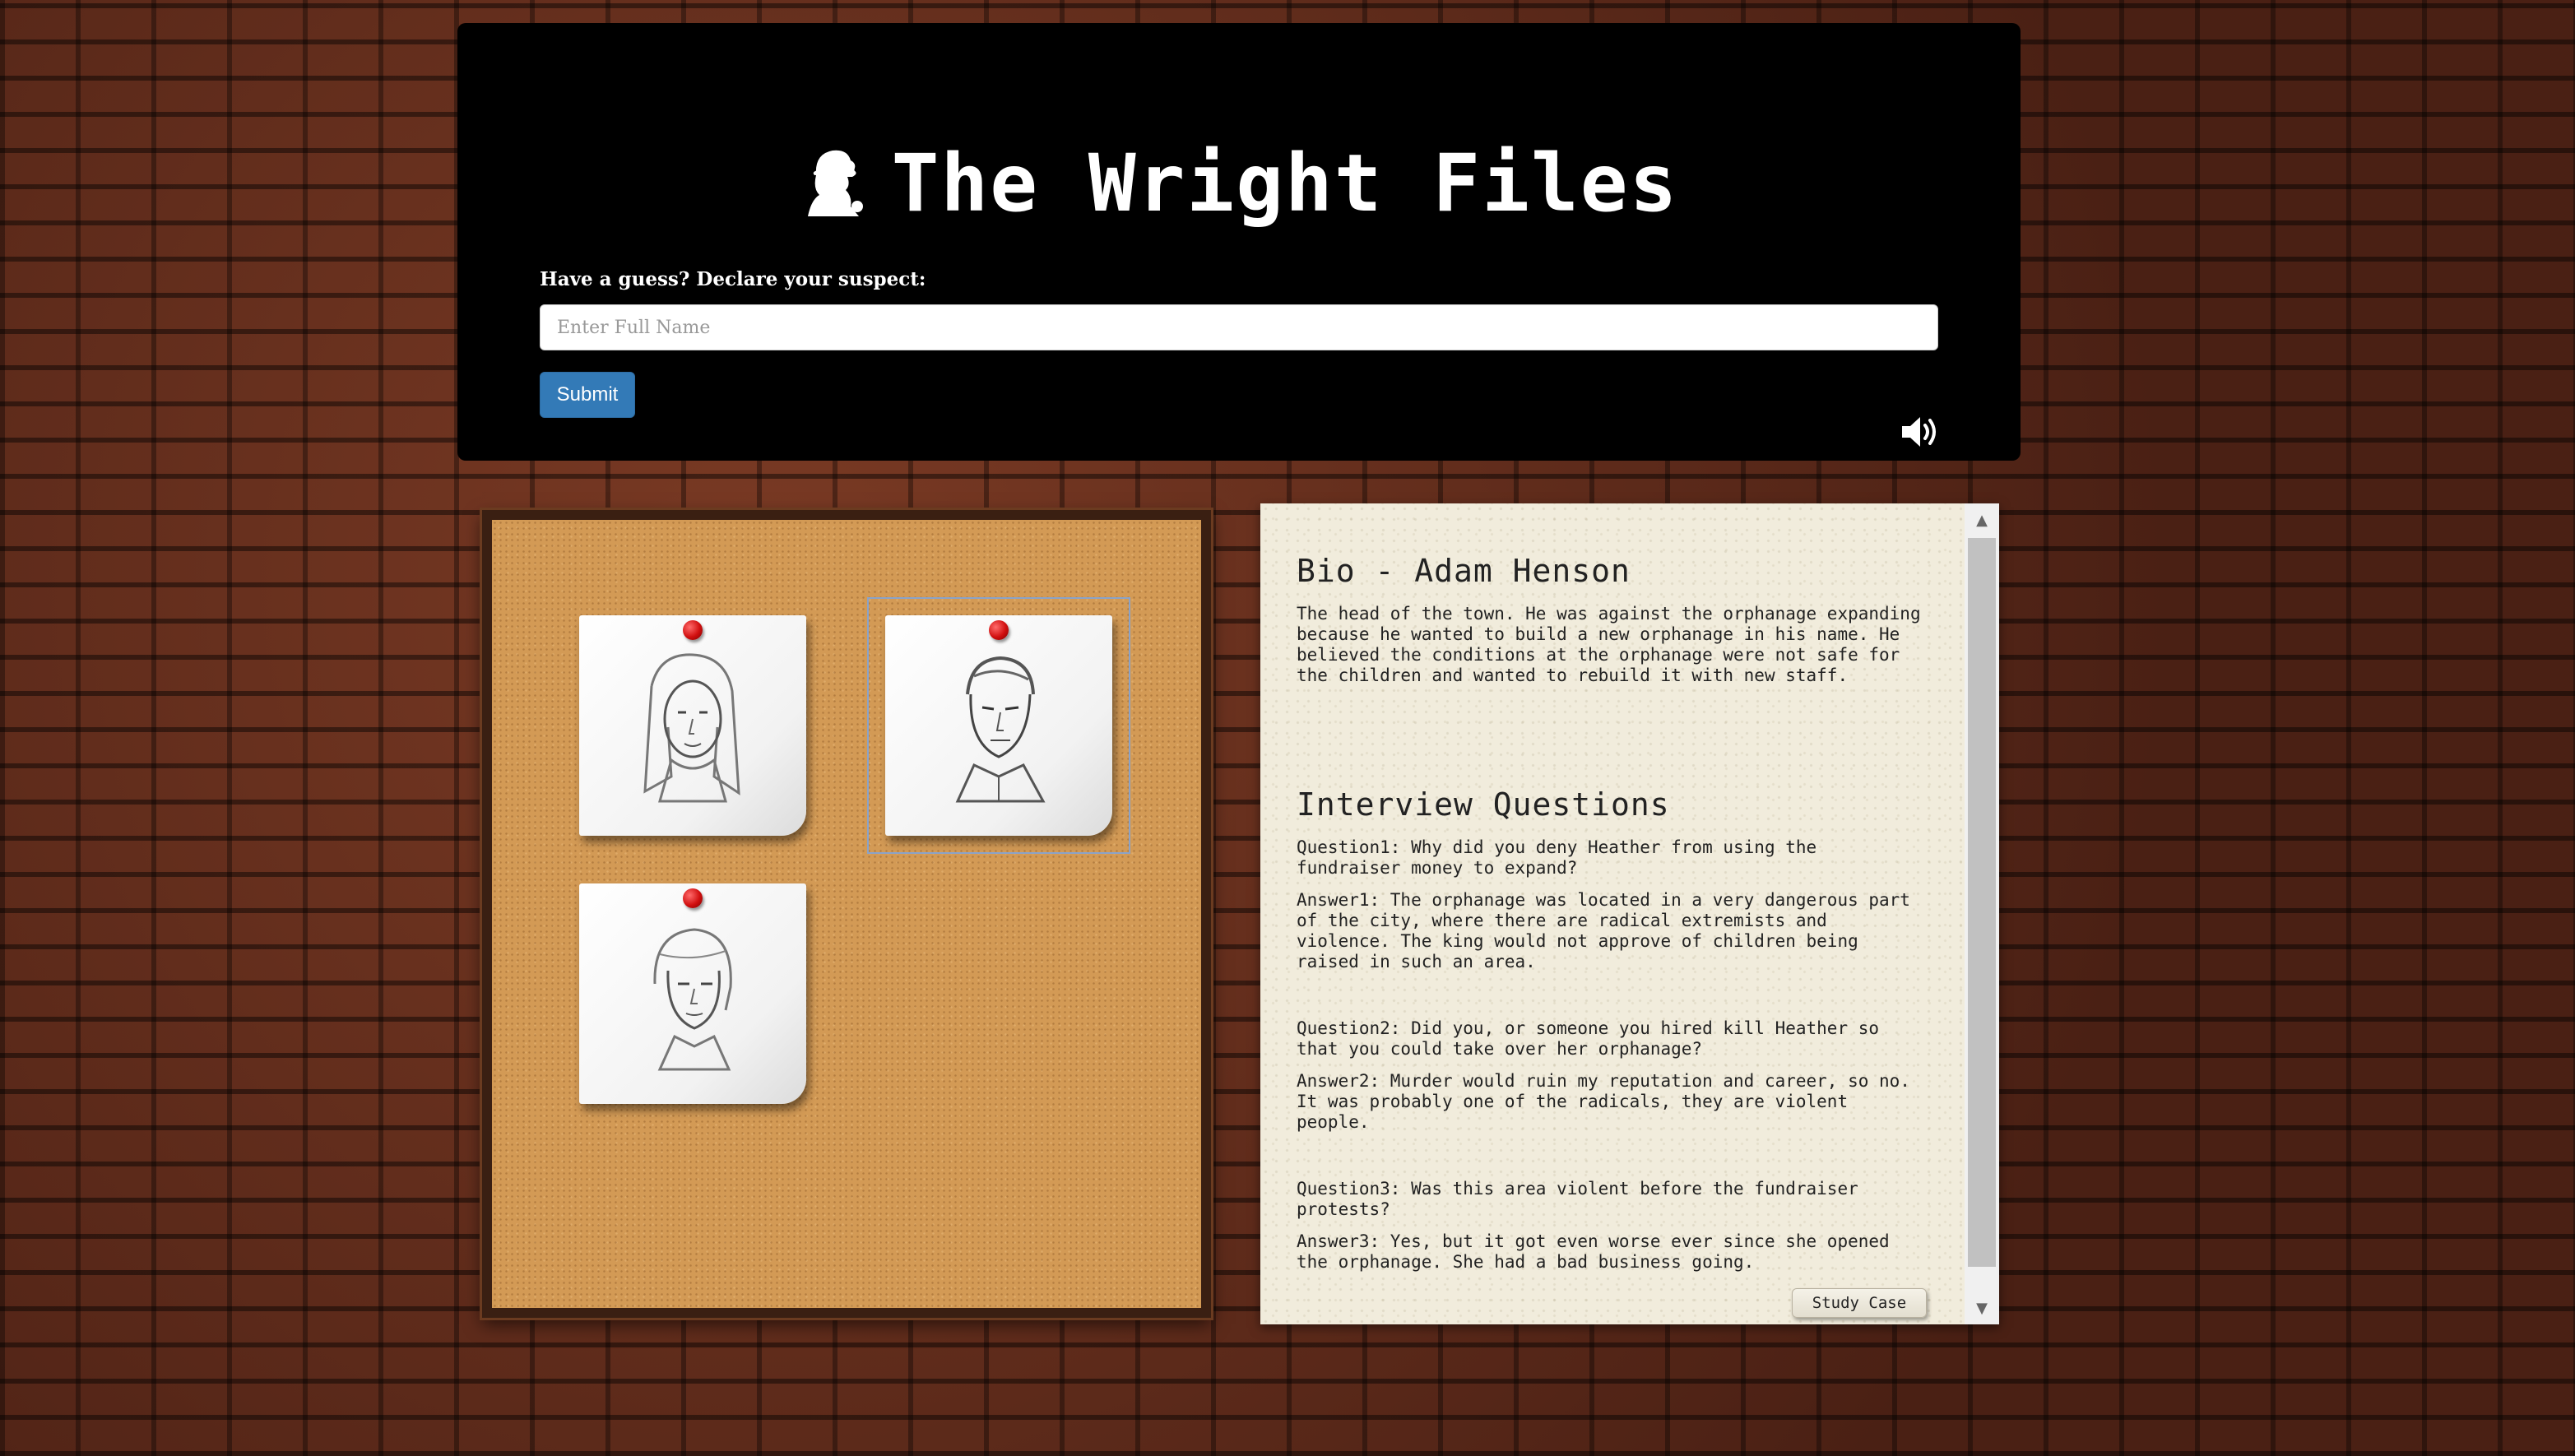 This screenshot has width=2575, height=1456. I want to click on scrollbar-thumb, so click(1982, 902).